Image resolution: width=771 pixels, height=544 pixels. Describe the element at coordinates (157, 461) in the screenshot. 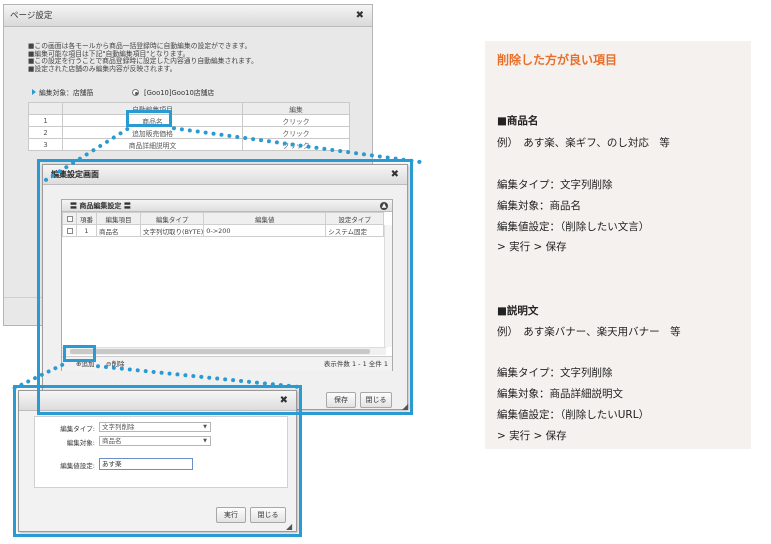

I see `highlight-frame` at that location.